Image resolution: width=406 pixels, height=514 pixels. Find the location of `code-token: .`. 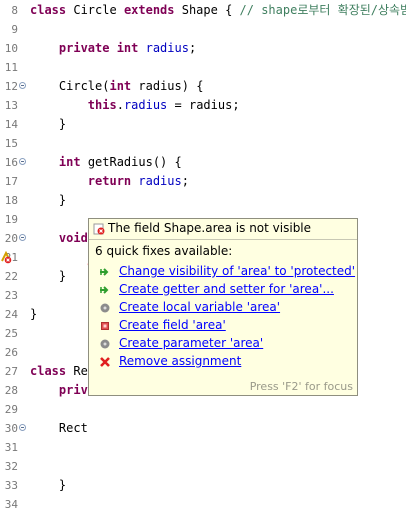

code-token: . is located at coordinates (120, 105).